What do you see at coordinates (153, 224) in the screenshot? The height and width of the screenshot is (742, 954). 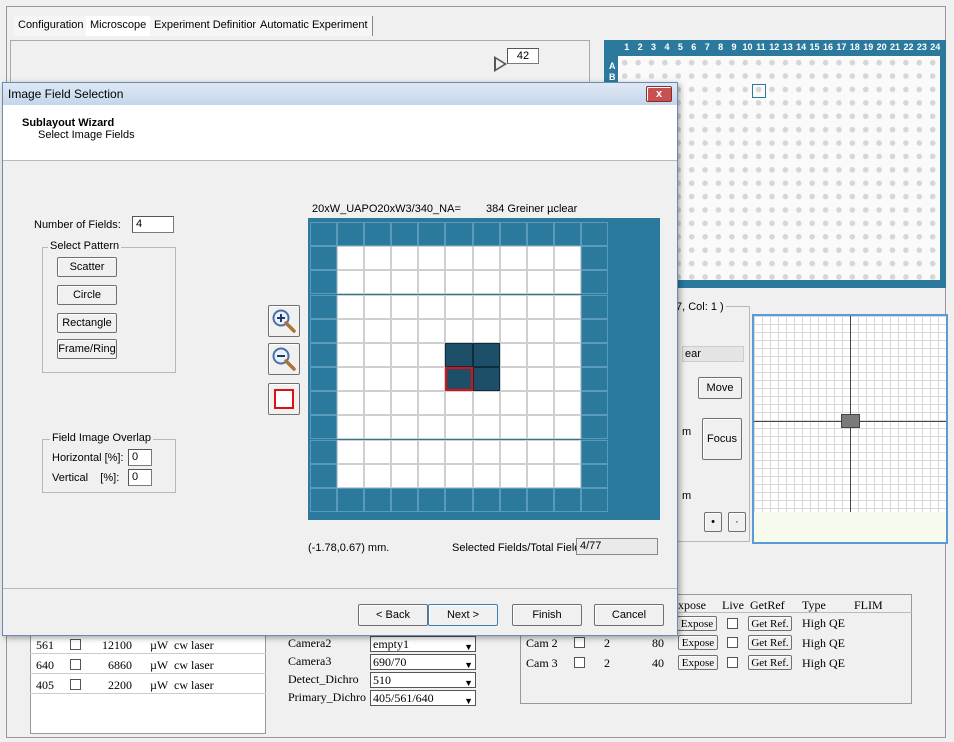 I see `num-fields-input: 4` at bounding box center [153, 224].